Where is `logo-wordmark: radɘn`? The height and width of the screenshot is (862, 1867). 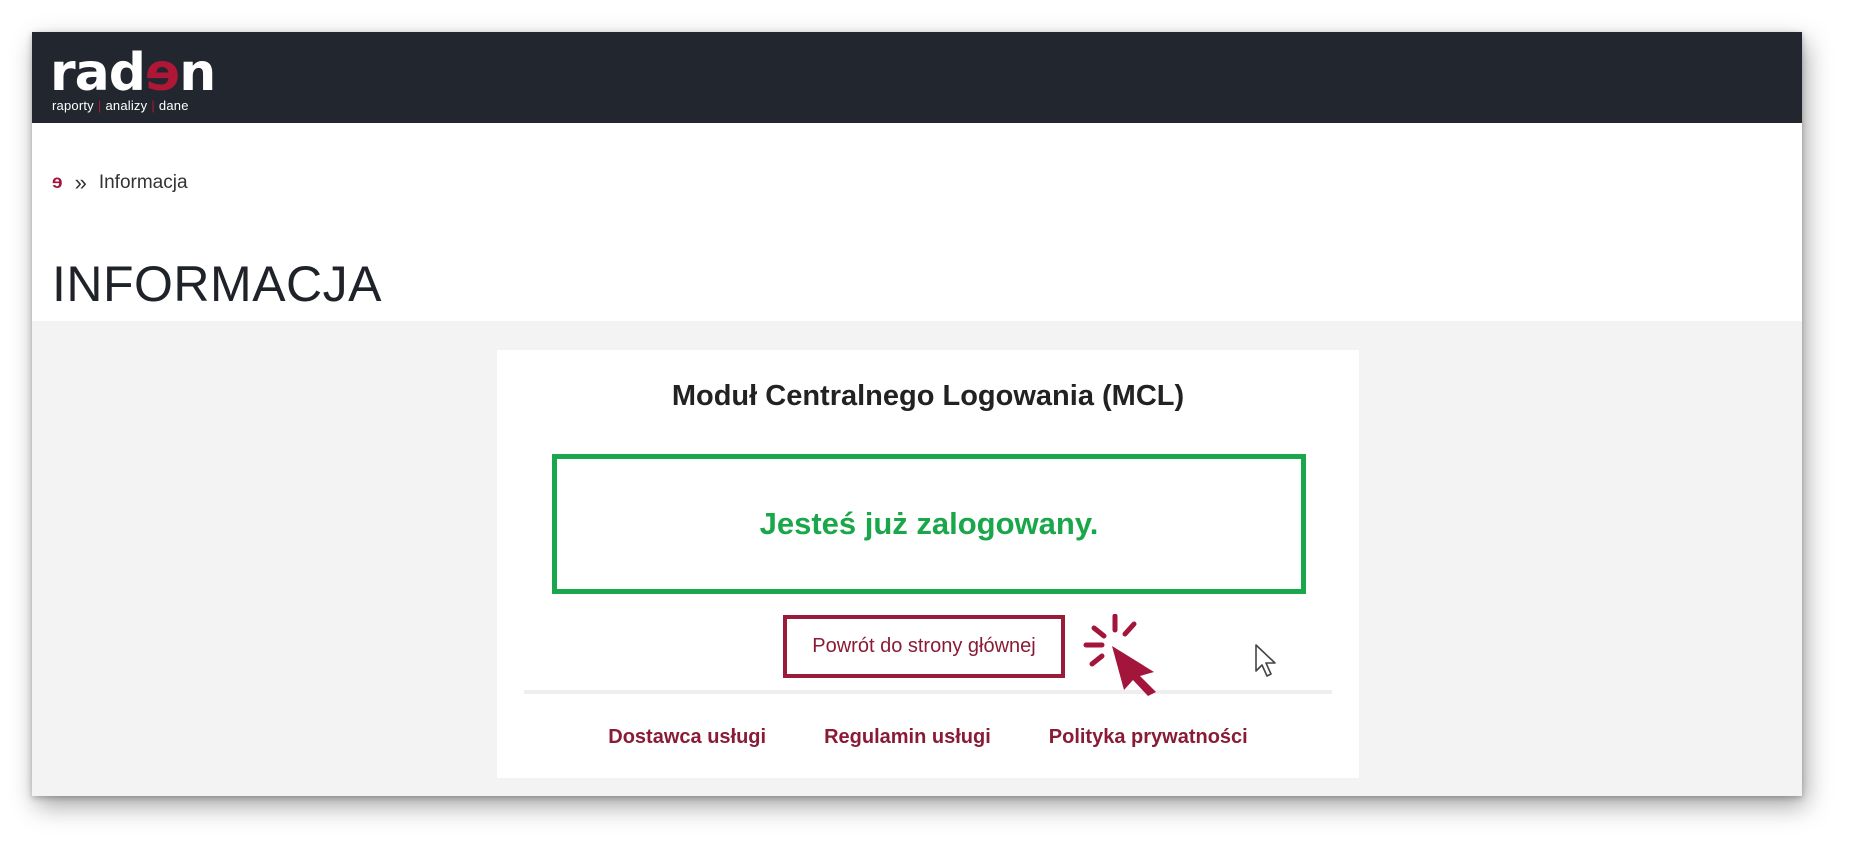 logo-wordmark: radɘn is located at coordinates (133, 73).